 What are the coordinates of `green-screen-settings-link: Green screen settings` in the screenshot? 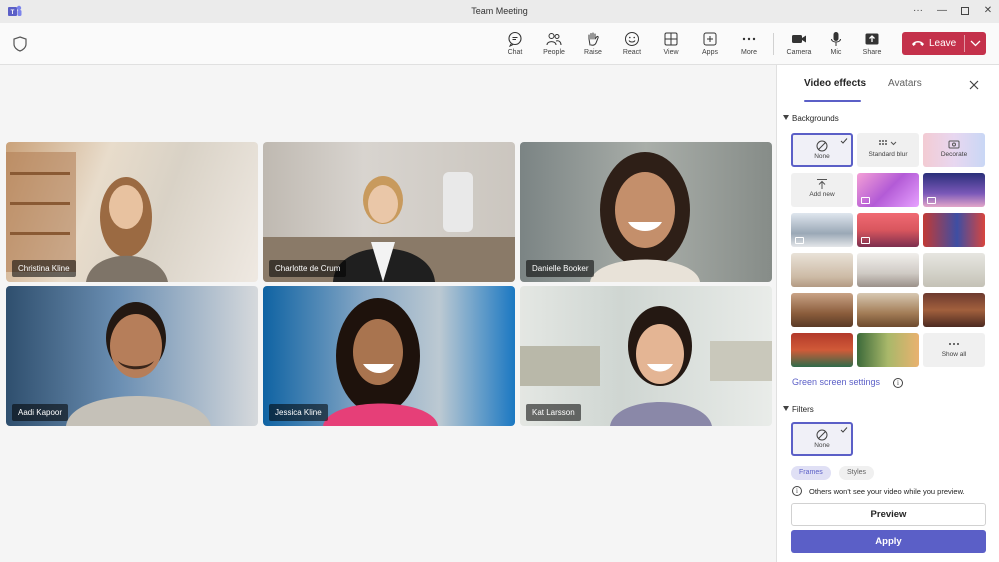 It's located at (836, 382).